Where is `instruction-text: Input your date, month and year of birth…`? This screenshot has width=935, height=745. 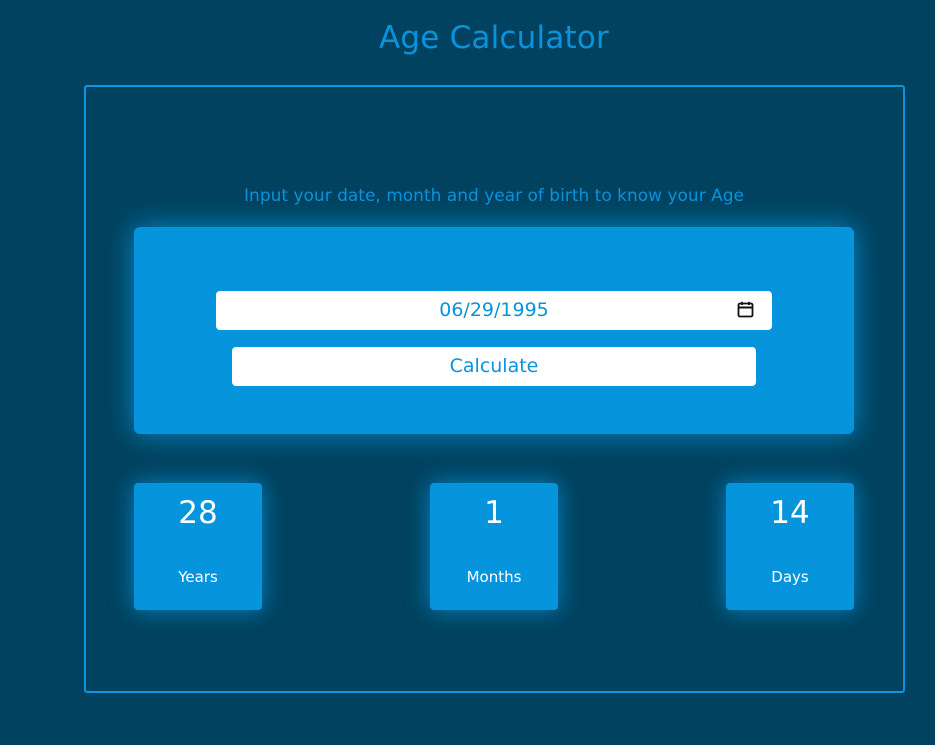
instruction-text: Input your date, month and year of birth… is located at coordinates (494, 196).